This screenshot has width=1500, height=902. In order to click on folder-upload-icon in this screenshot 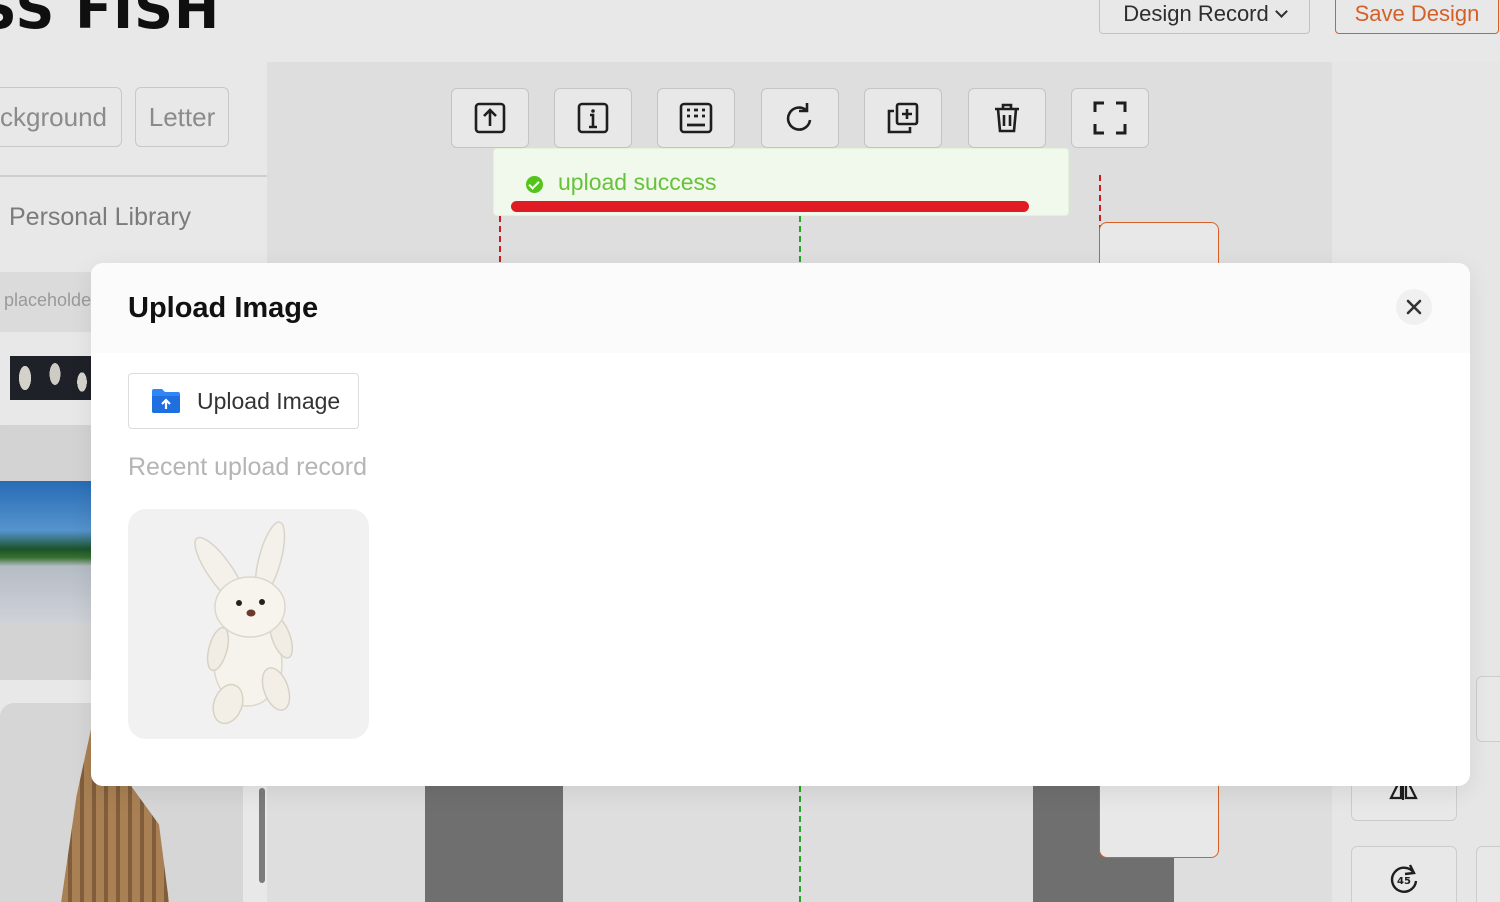, I will do `click(166, 401)`.